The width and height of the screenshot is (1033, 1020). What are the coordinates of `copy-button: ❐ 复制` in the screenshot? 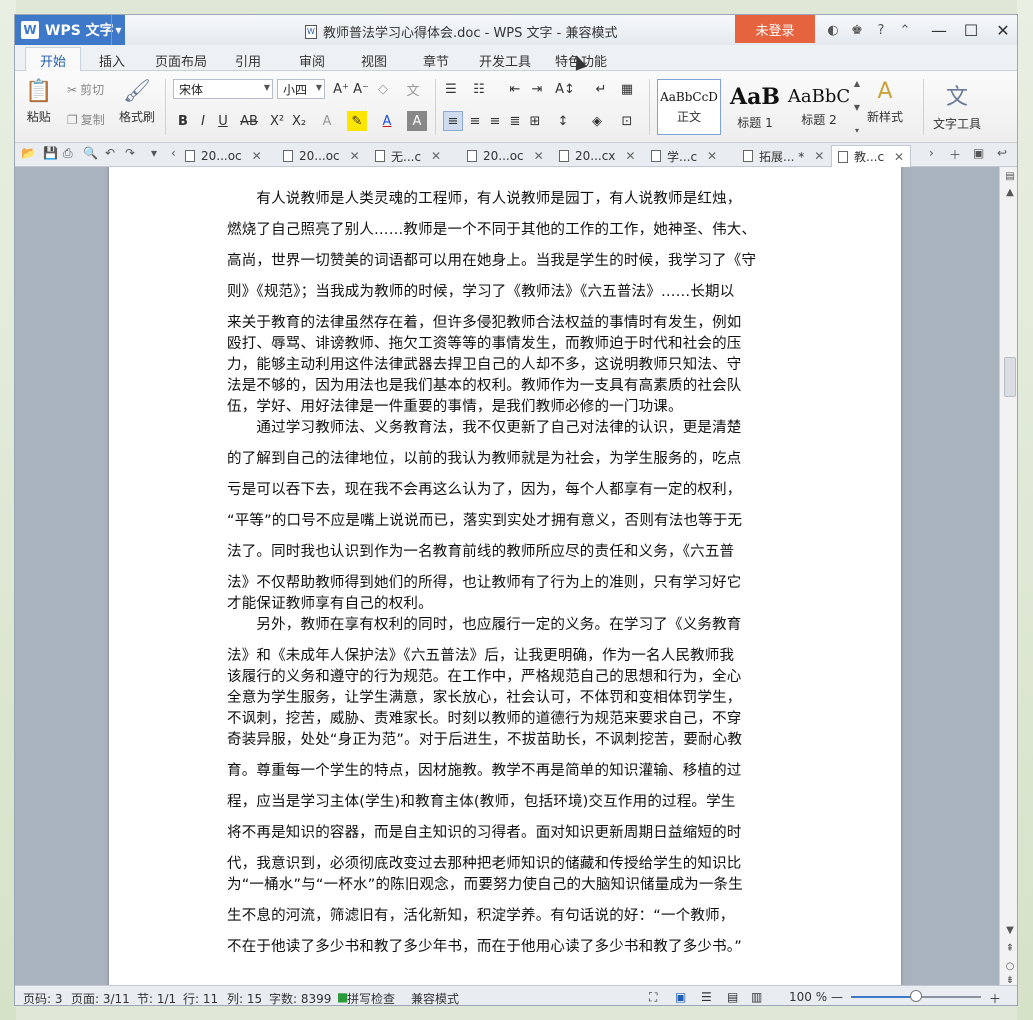 It's located at (86, 119).